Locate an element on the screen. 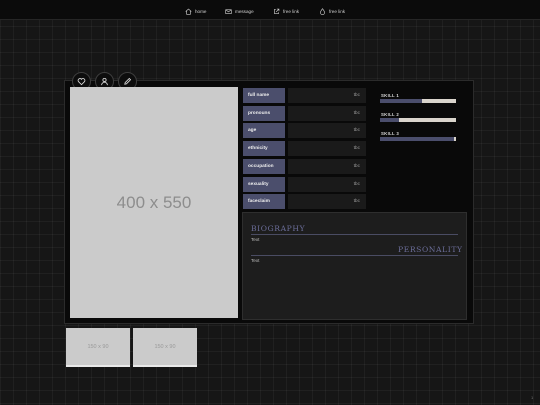 Image resolution: width=540 pixels, height=405 pixels. nav-free-link-2-label: free link is located at coordinates (337, 11).